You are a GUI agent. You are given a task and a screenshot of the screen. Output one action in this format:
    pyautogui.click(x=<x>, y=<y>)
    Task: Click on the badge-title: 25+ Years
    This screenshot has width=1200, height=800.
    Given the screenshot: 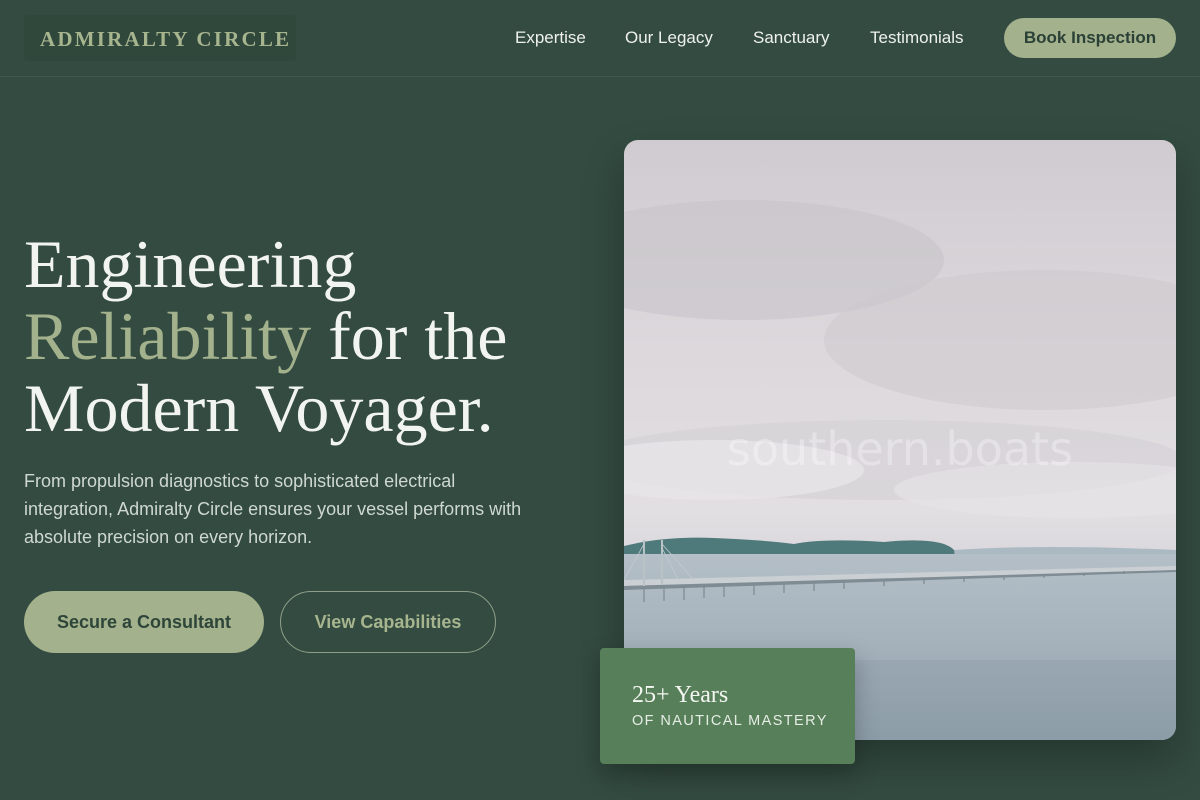 What is the action you would take?
    pyautogui.click(x=680, y=695)
    